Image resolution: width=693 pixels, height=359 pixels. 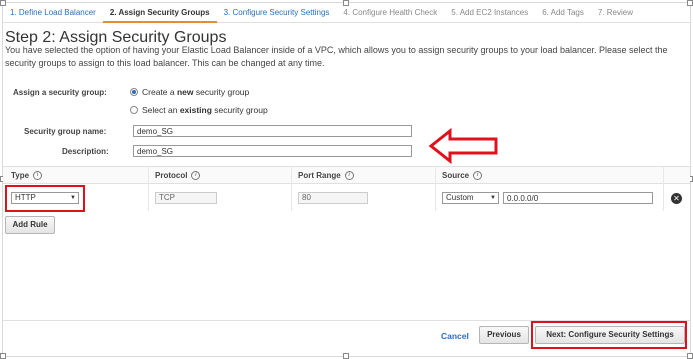 What do you see at coordinates (195, 110) in the screenshot?
I see `option-existing-bold: existing` at bounding box center [195, 110].